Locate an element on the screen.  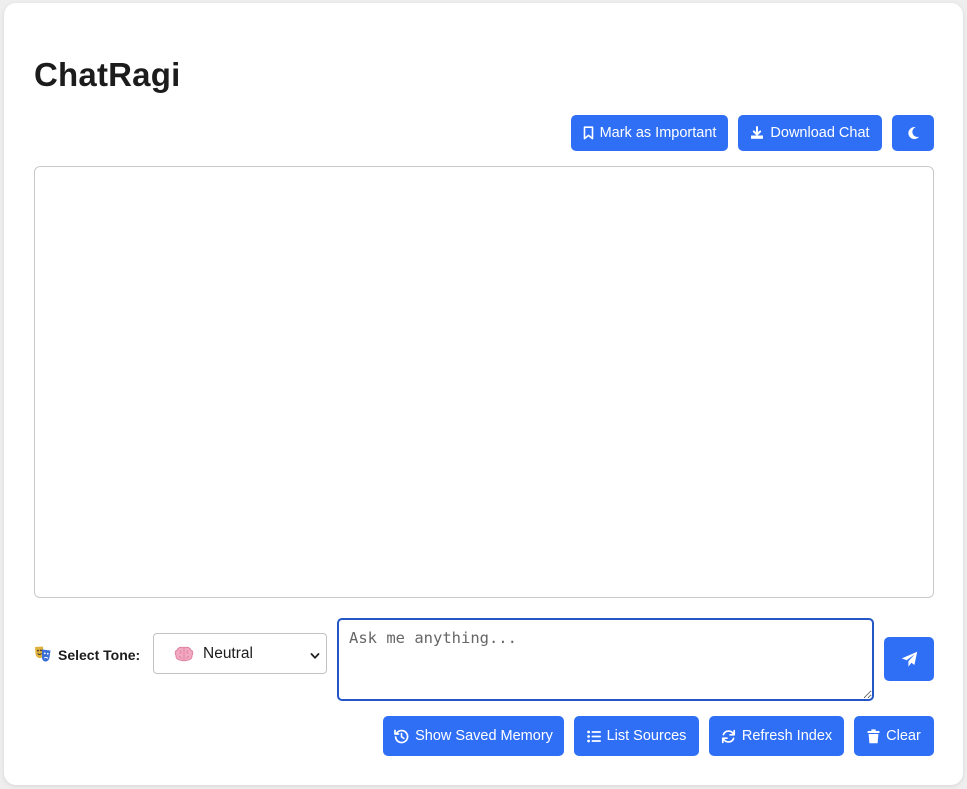
theater-masks-icon is located at coordinates (43, 655).